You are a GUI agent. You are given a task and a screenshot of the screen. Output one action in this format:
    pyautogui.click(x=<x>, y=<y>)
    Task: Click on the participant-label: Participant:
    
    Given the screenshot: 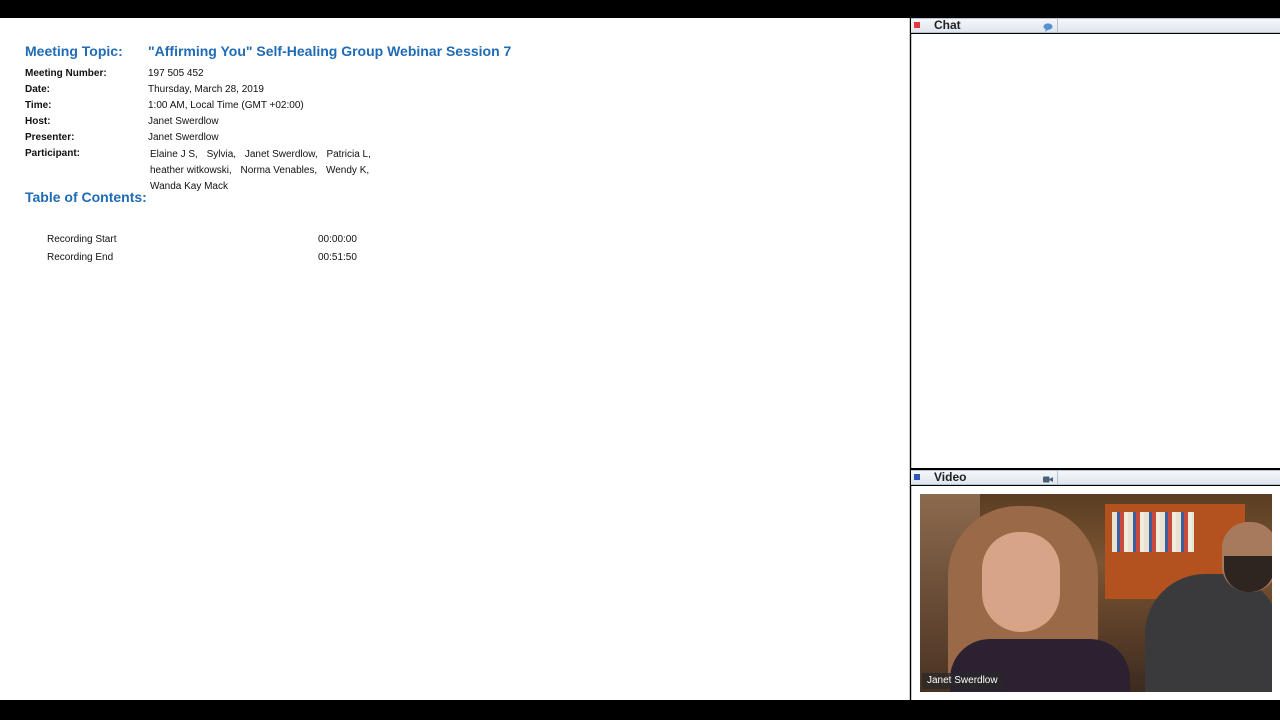 What is the action you would take?
    pyautogui.click(x=53, y=153)
    